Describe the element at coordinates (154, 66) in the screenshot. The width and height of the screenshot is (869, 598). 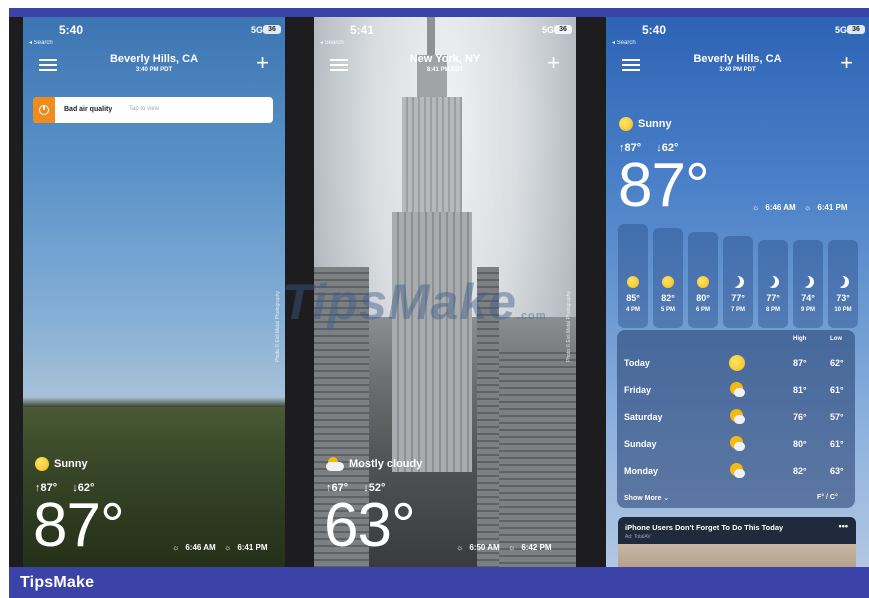
I see `location-header: Beverly Hills, CA 3:40 PM PDT +` at that location.